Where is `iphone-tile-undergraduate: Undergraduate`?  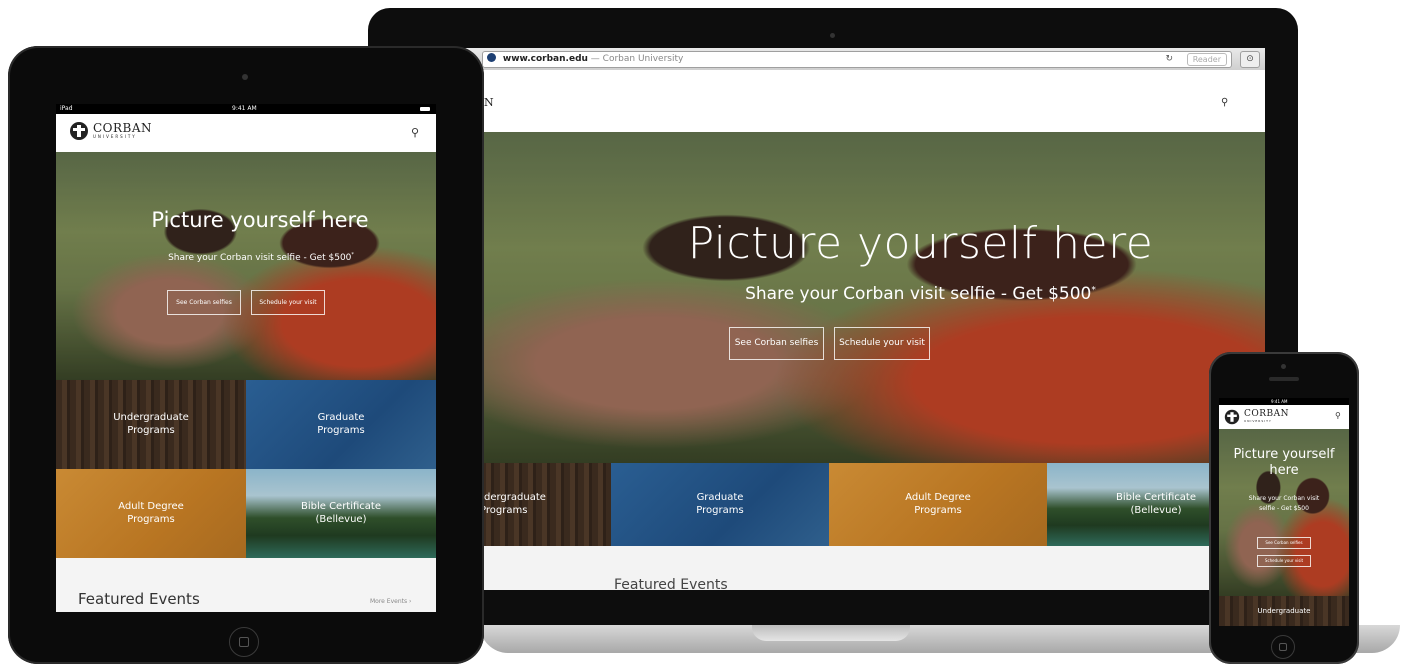
iphone-tile-undergraduate: Undergraduate is located at coordinates (1284, 611).